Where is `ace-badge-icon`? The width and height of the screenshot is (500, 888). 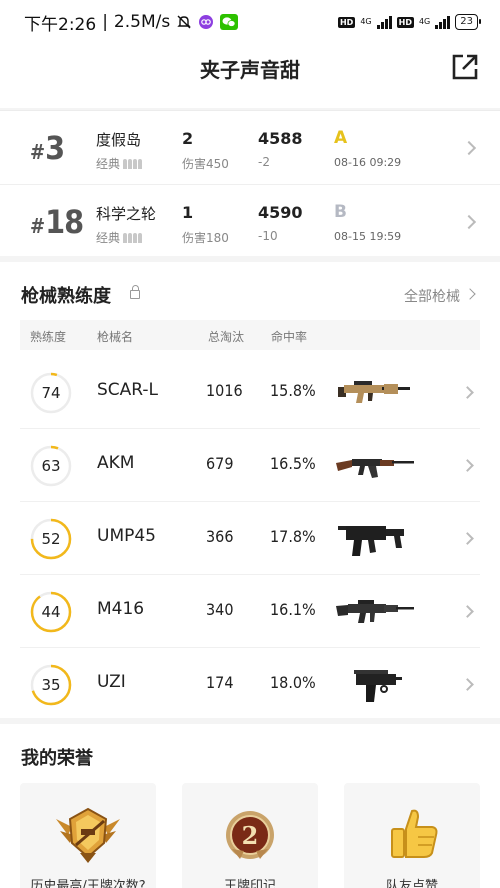 ace-badge-icon is located at coordinates (88, 835).